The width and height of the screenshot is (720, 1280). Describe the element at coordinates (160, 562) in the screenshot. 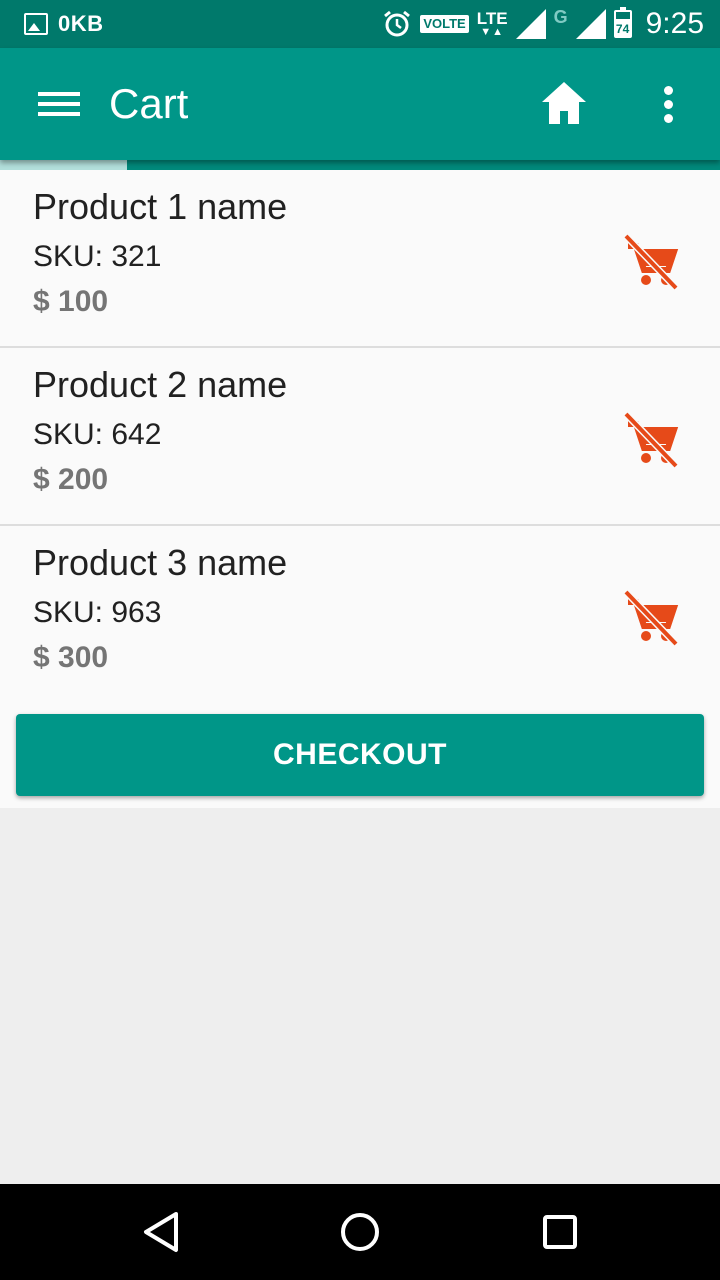

I see `product-name: Product 3 name` at that location.